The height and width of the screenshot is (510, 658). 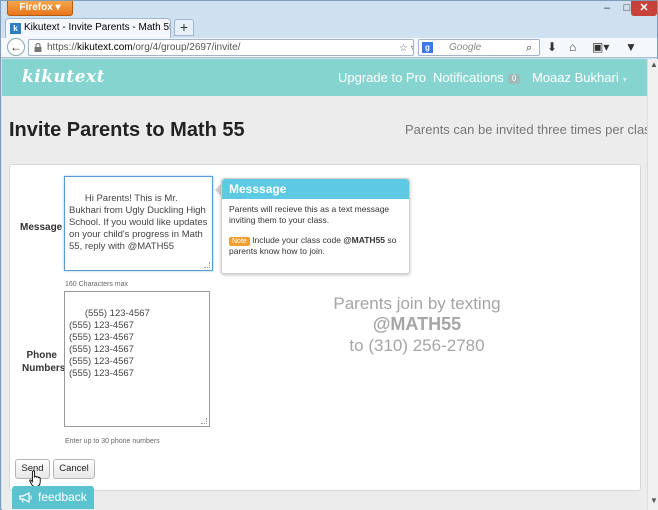 What do you see at coordinates (40, 8) in the screenshot?
I see `firefox-menu-button: Firefox ▾` at bounding box center [40, 8].